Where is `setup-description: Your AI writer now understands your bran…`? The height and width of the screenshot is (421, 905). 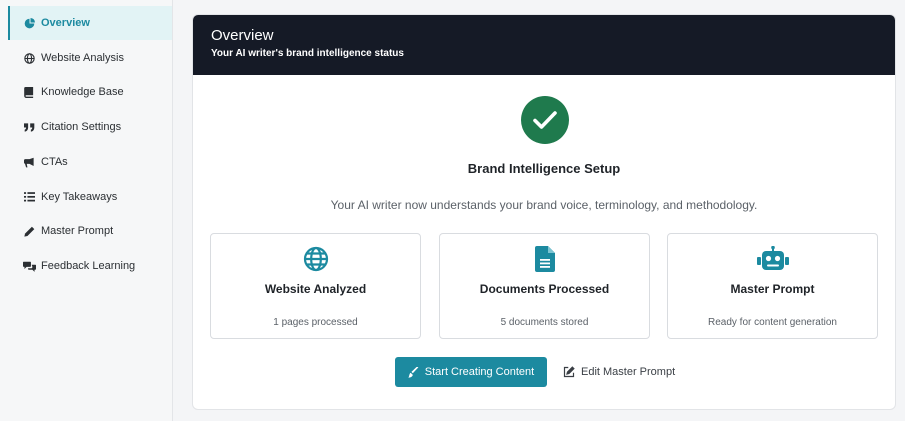 setup-description: Your AI writer now understands your bran… is located at coordinates (544, 205).